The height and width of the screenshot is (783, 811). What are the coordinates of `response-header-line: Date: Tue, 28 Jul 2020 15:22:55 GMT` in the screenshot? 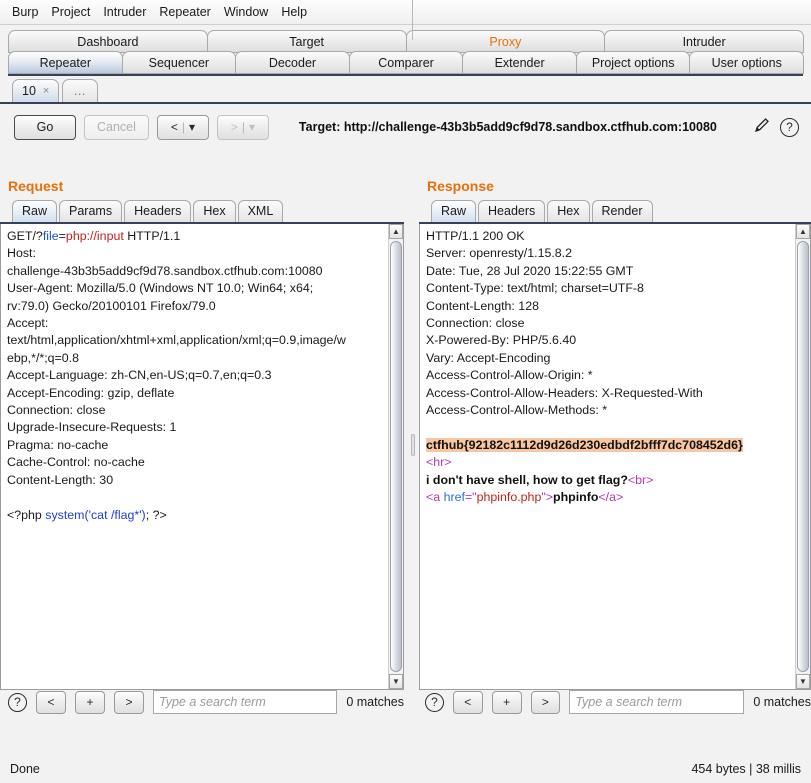 It's located at (530, 270).